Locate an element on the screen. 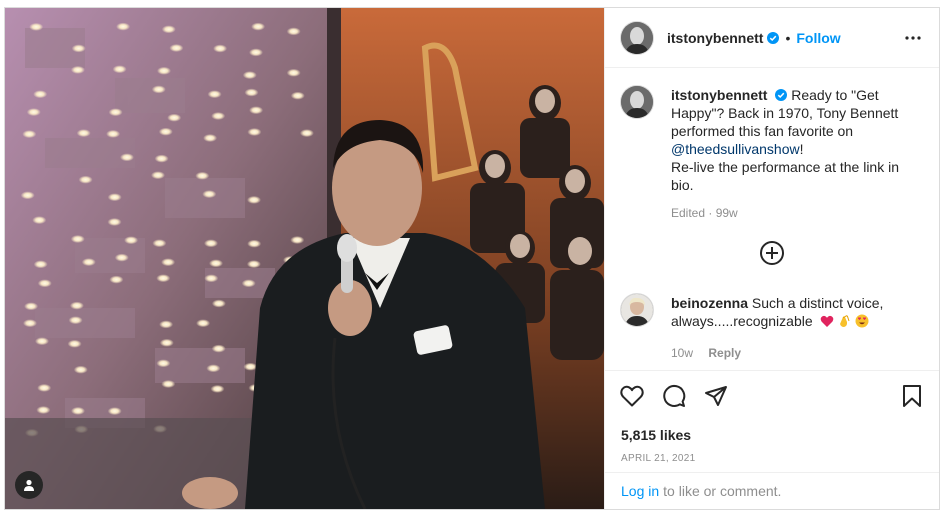 The height and width of the screenshot is (512, 949). author-username: itstonybennett is located at coordinates (715, 38).